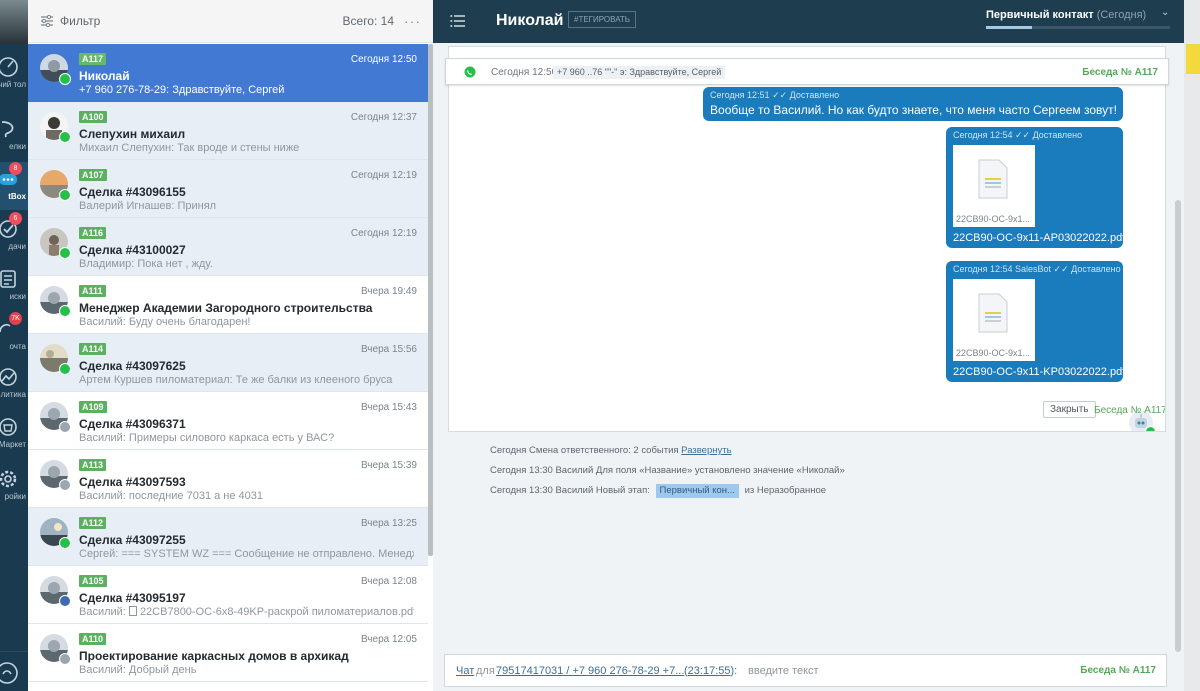 This screenshot has height=691, width=1200. Describe the element at coordinates (13, 444) in the screenshot. I see `nav-item-label: Маркет` at that location.